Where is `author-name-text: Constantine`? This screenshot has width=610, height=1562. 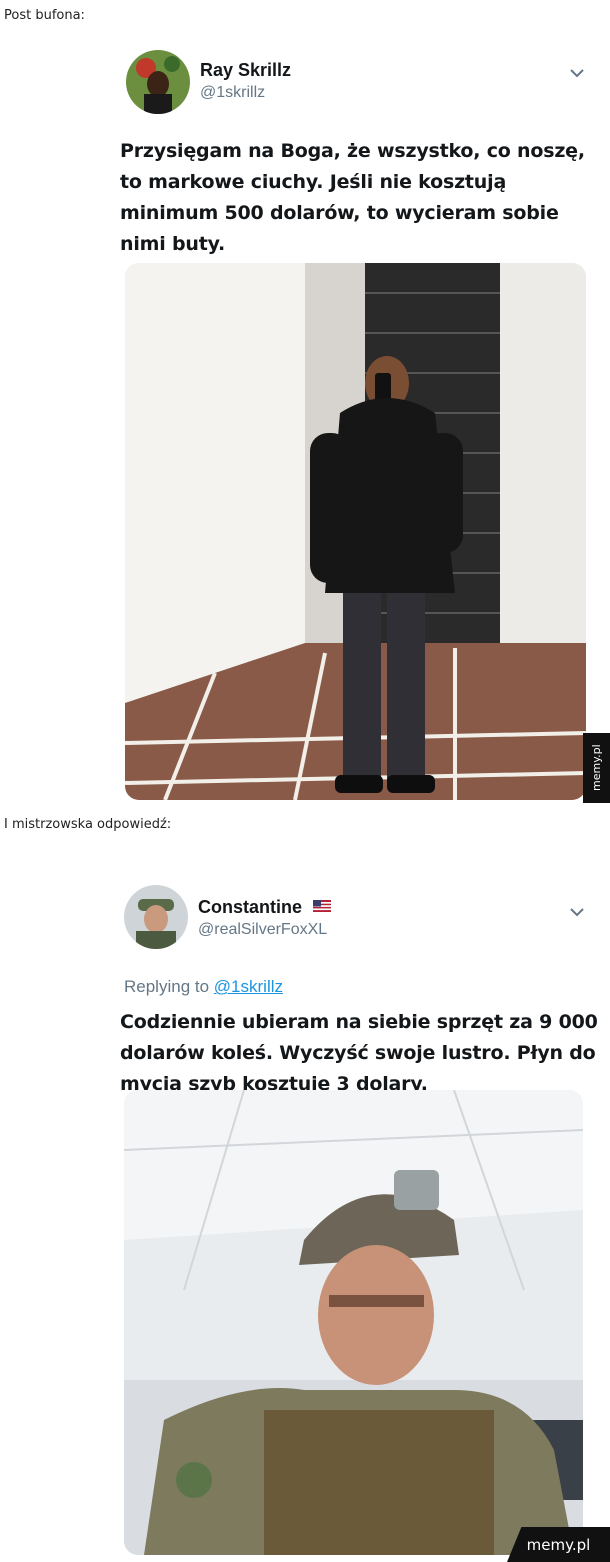 author-name-text: Constantine is located at coordinates (250, 907).